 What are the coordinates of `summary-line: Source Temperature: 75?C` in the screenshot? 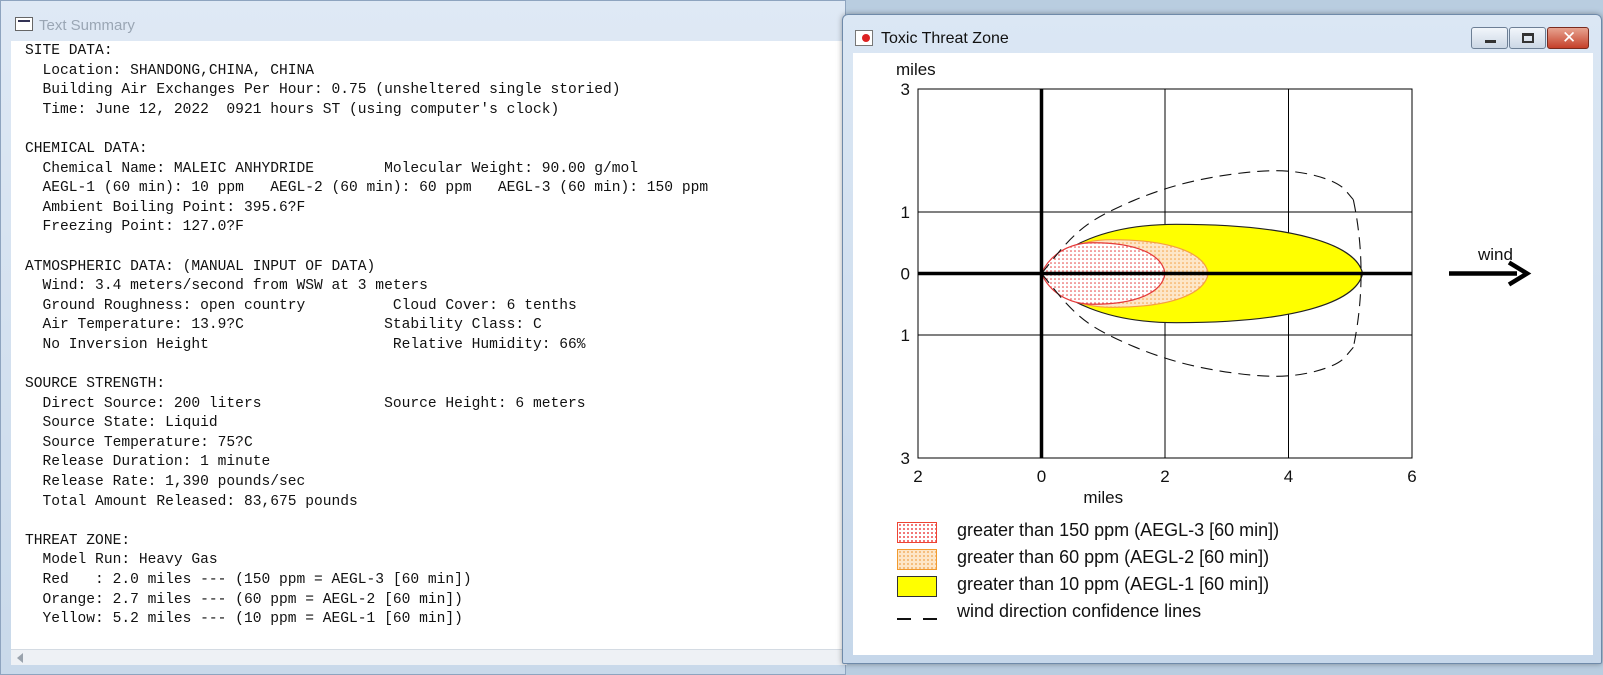 It's located at (139, 442).